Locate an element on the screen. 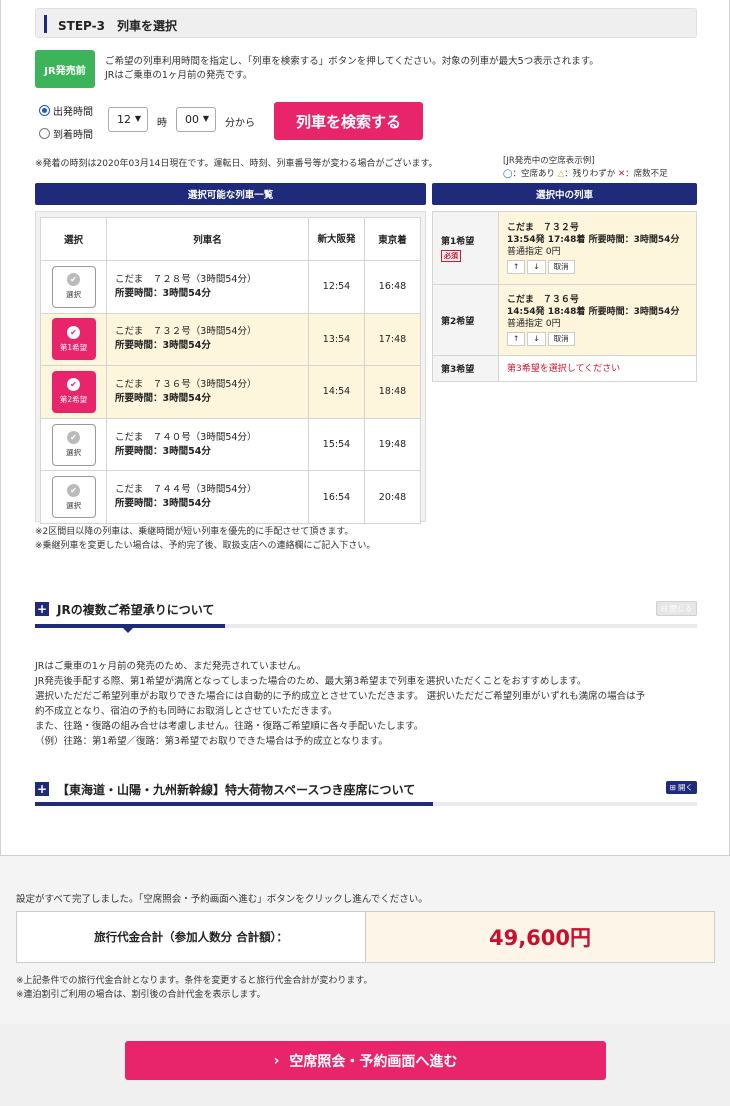  select-third-prompt: 第3希望を選択してください is located at coordinates (597, 368).